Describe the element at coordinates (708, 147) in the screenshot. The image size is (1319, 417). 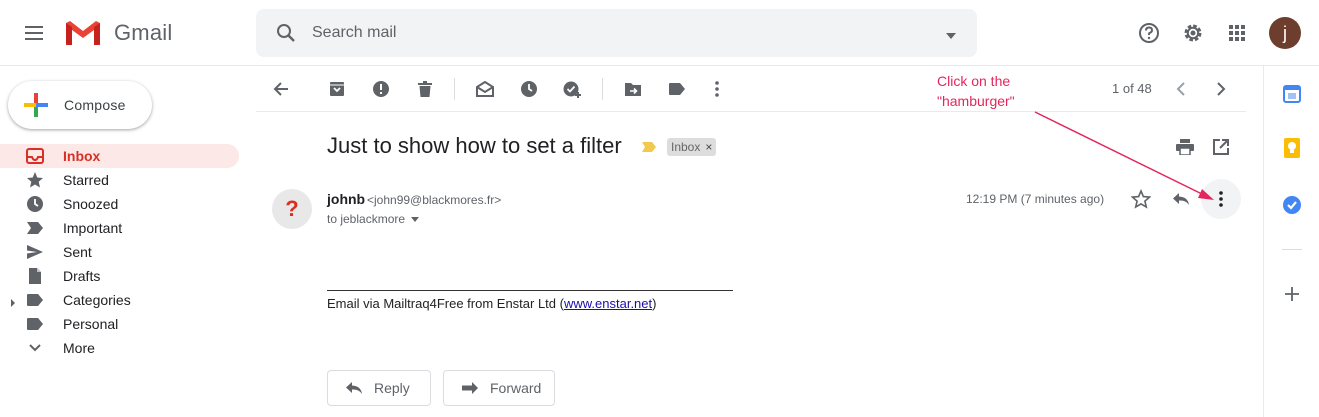
I see `remove-label-close-icon: ×` at that location.